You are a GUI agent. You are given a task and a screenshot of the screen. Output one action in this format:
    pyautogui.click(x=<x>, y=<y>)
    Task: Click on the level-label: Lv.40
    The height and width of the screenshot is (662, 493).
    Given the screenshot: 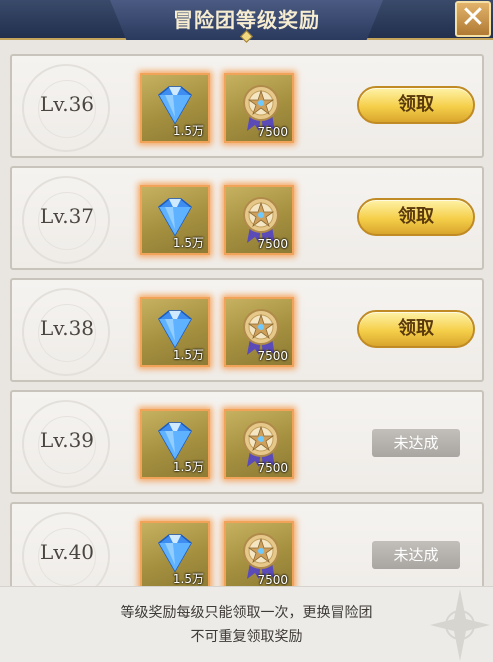 What is the action you would take?
    pyautogui.click(x=67, y=552)
    